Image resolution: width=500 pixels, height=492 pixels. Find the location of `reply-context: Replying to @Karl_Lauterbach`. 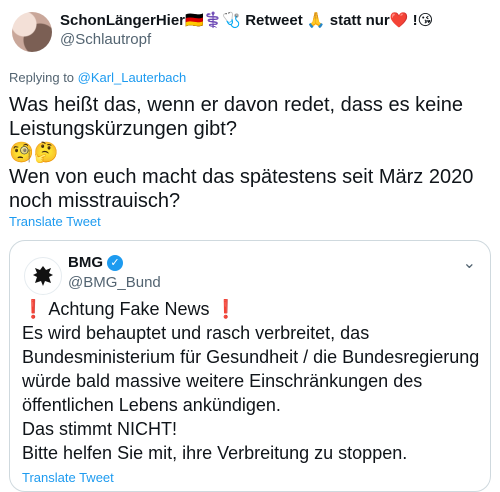

reply-context: Replying to @Karl_Lauterbach is located at coordinates (97, 77).